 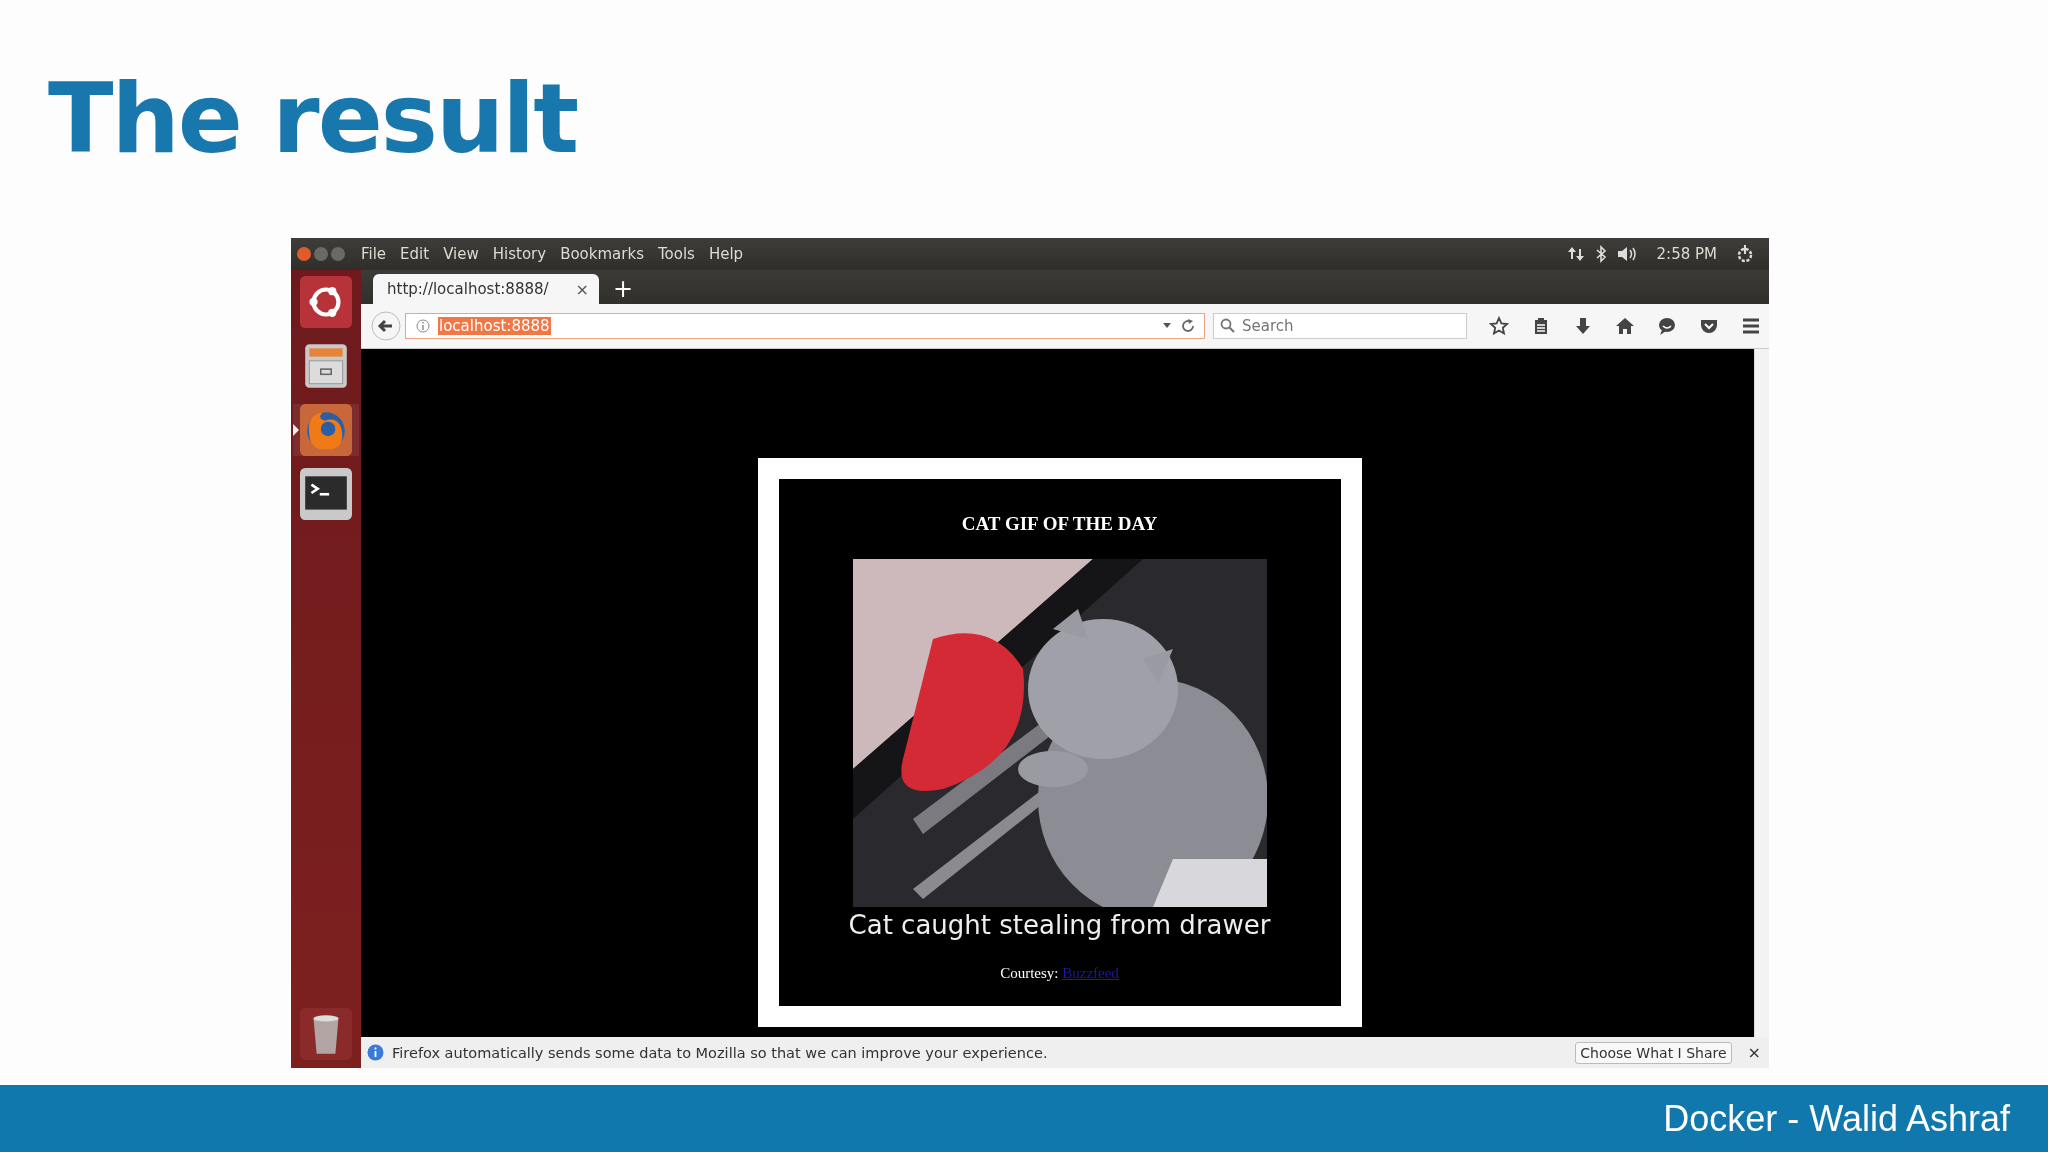 What do you see at coordinates (1340, 326) in the screenshot?
I see `search-box: Search` at bounding box center [1340, 326].